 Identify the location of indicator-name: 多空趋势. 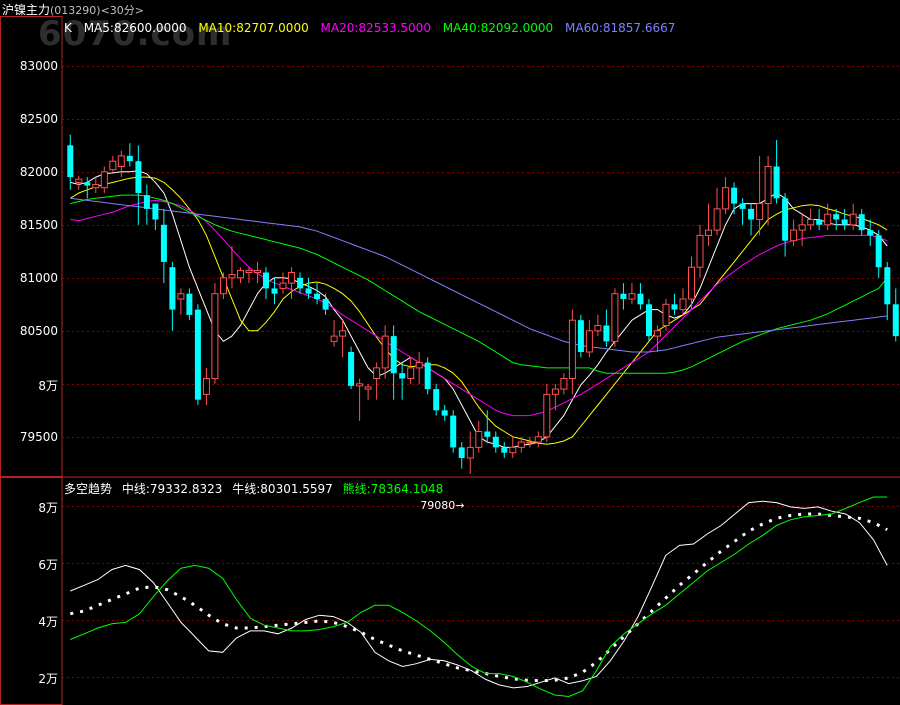
(88, 489).